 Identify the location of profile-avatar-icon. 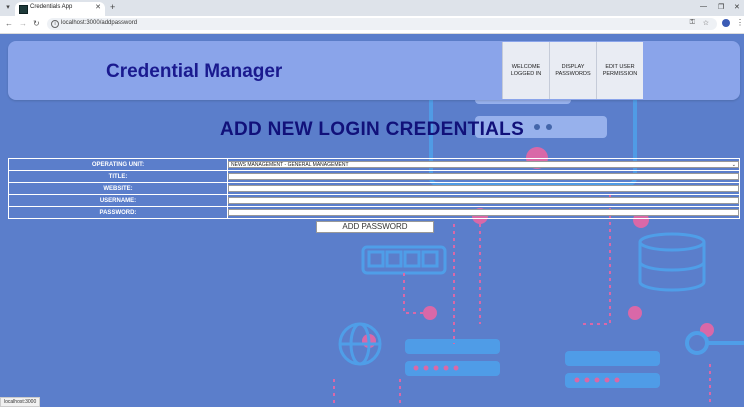
(726, 23).